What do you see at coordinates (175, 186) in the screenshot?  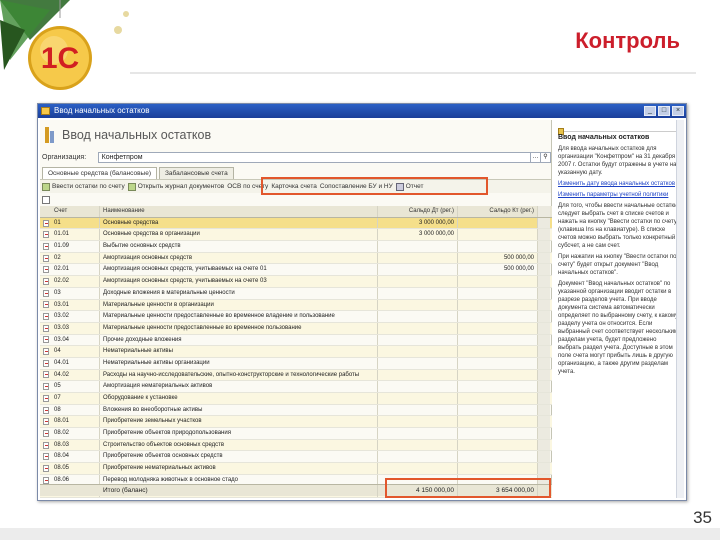 I see `open-journal-button: Открыть журнал документов` at bounding box center [175, 186].